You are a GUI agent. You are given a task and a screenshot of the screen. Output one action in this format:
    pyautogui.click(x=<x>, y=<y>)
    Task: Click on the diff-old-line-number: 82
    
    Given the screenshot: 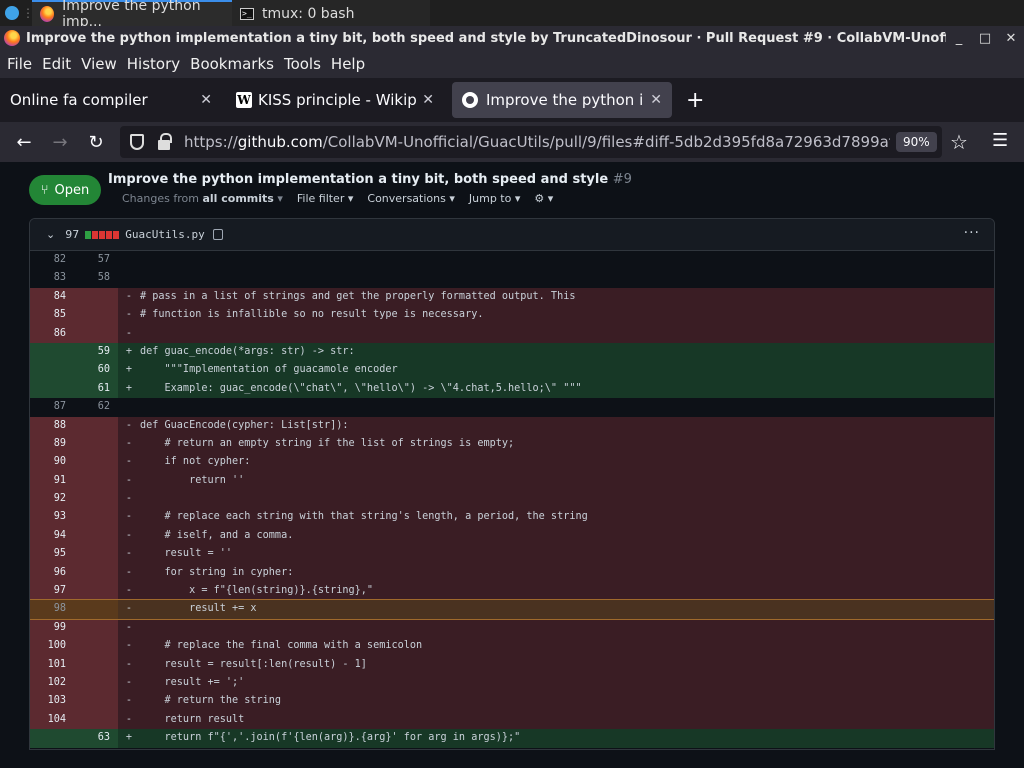 What is the action you would take?
    pyautogui.click(x=52, y=260)
    